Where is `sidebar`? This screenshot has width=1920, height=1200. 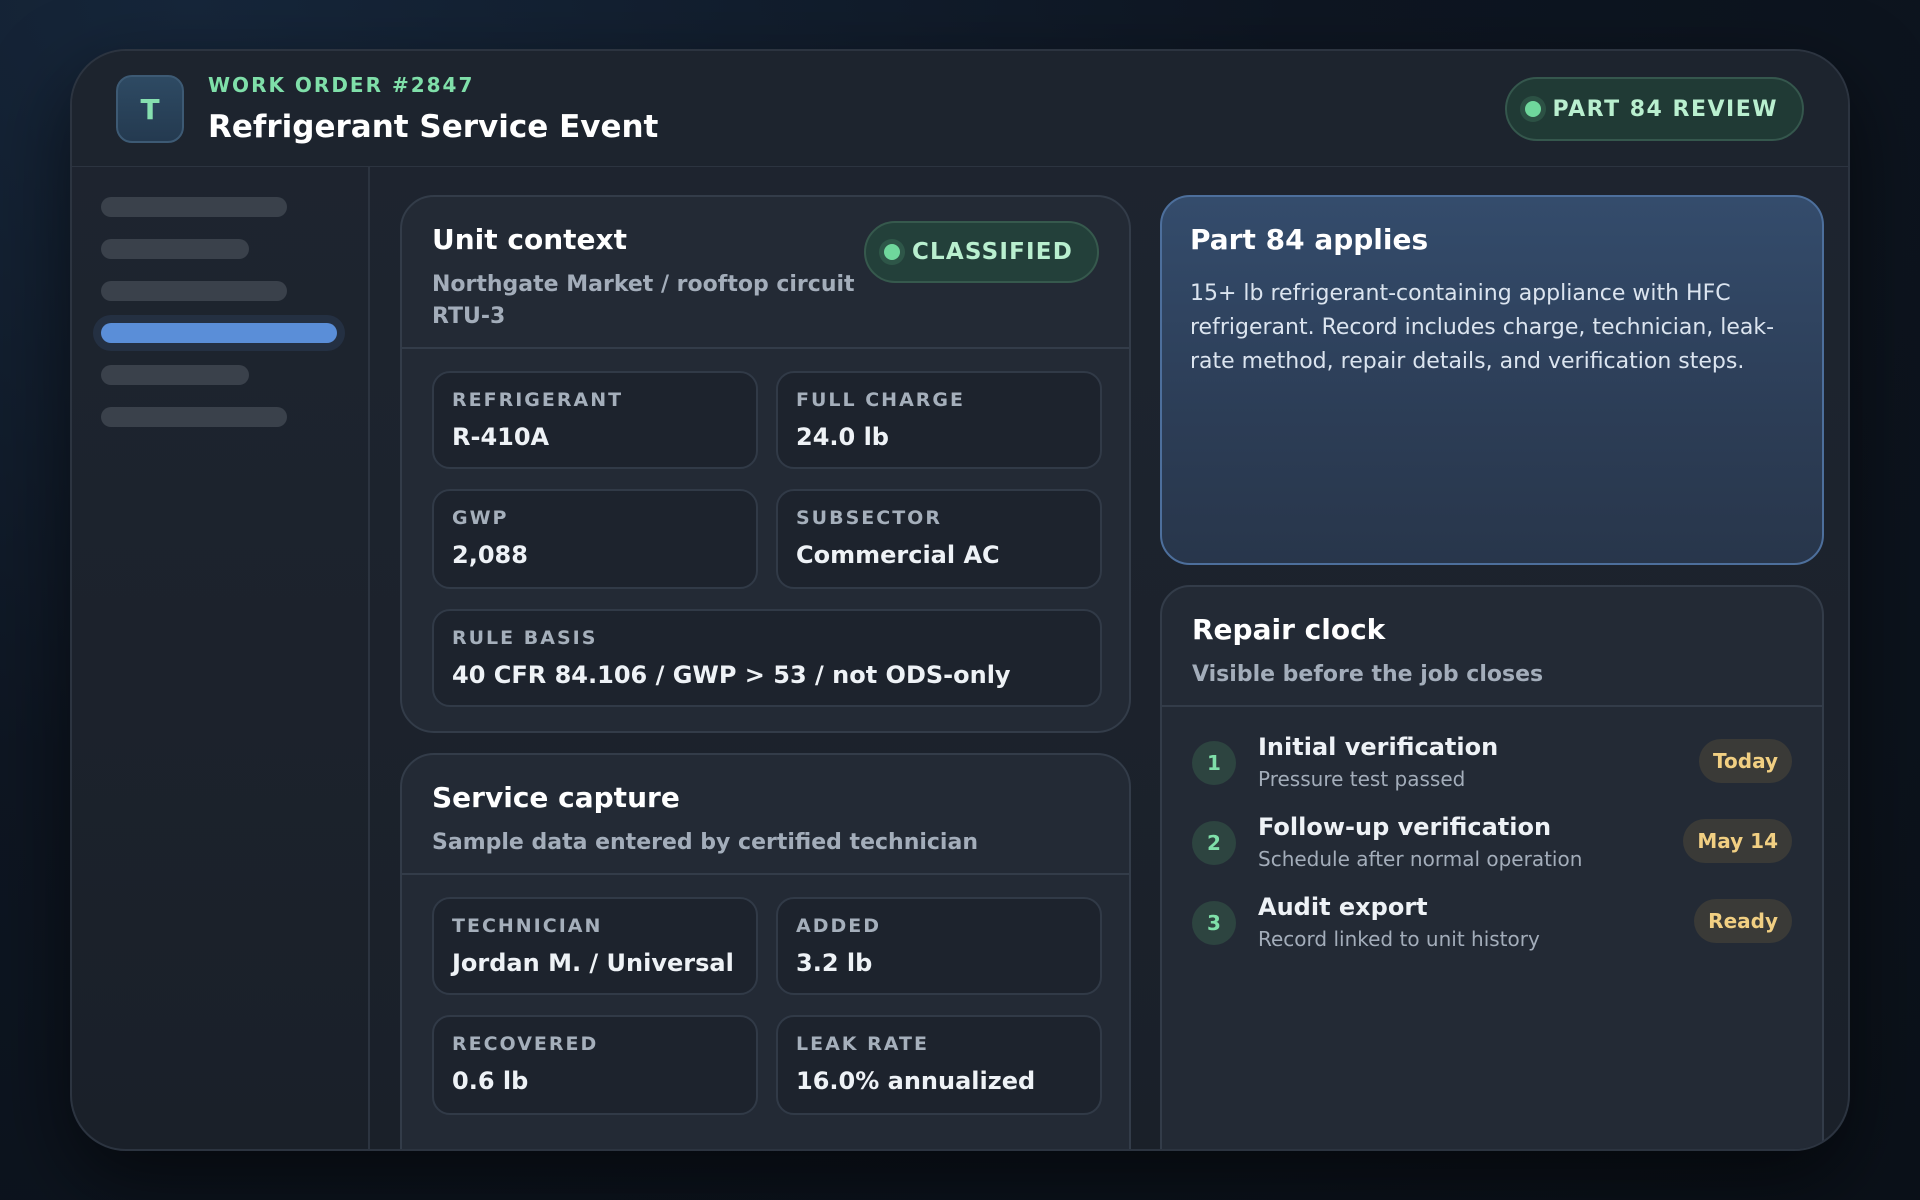 sidebar is located at coordinates (221, 658).